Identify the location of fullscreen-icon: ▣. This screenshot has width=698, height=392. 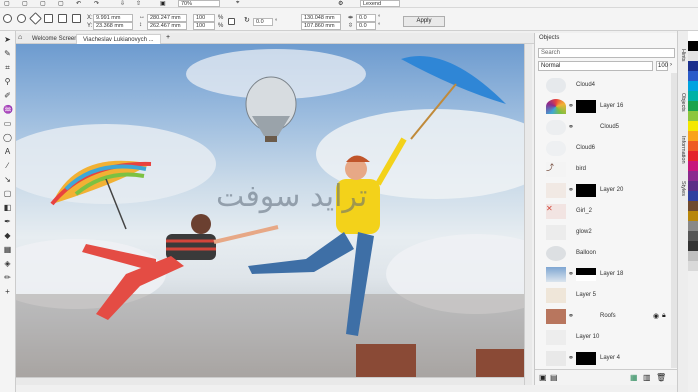
(163, 3).